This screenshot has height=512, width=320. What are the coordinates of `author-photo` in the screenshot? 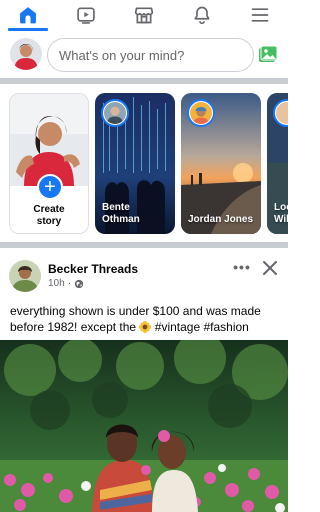 It's located at (25, 276).